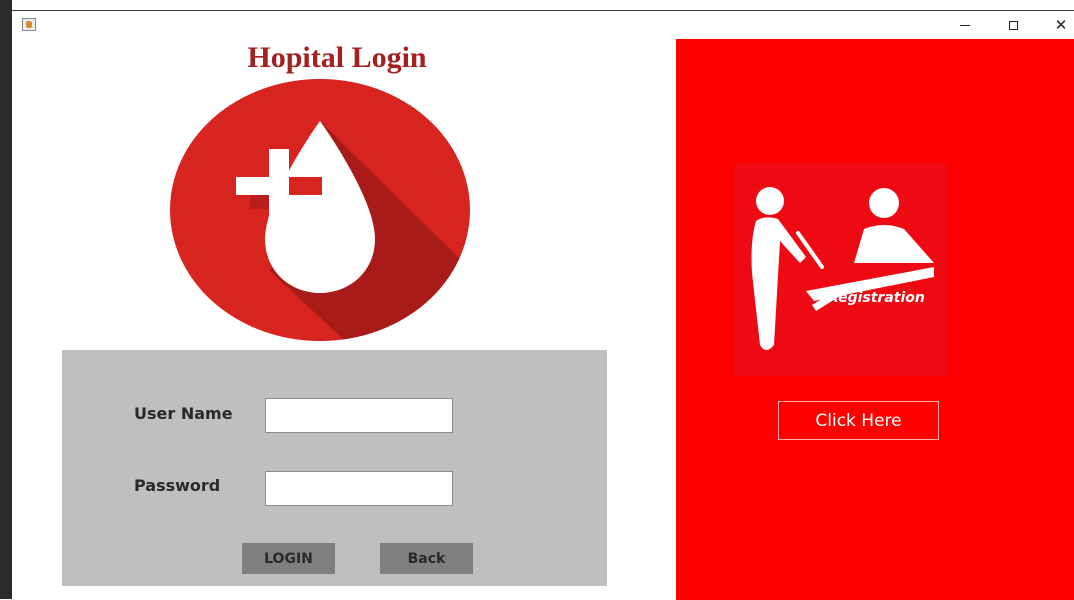  I want to click on password-field, so click(359, 488).